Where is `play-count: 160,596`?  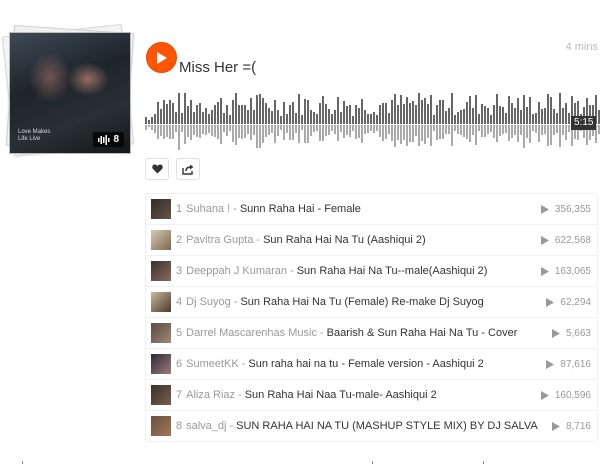 play-count: 160,596 is located at coordinates (564, 395).